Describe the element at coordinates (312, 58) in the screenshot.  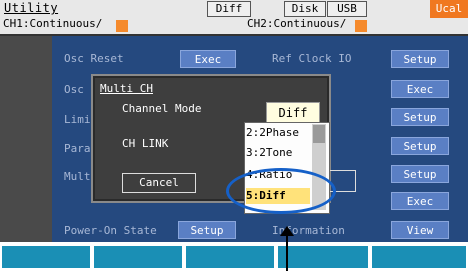
I see `ref-clock-label: Ref Clock IO` at that location.